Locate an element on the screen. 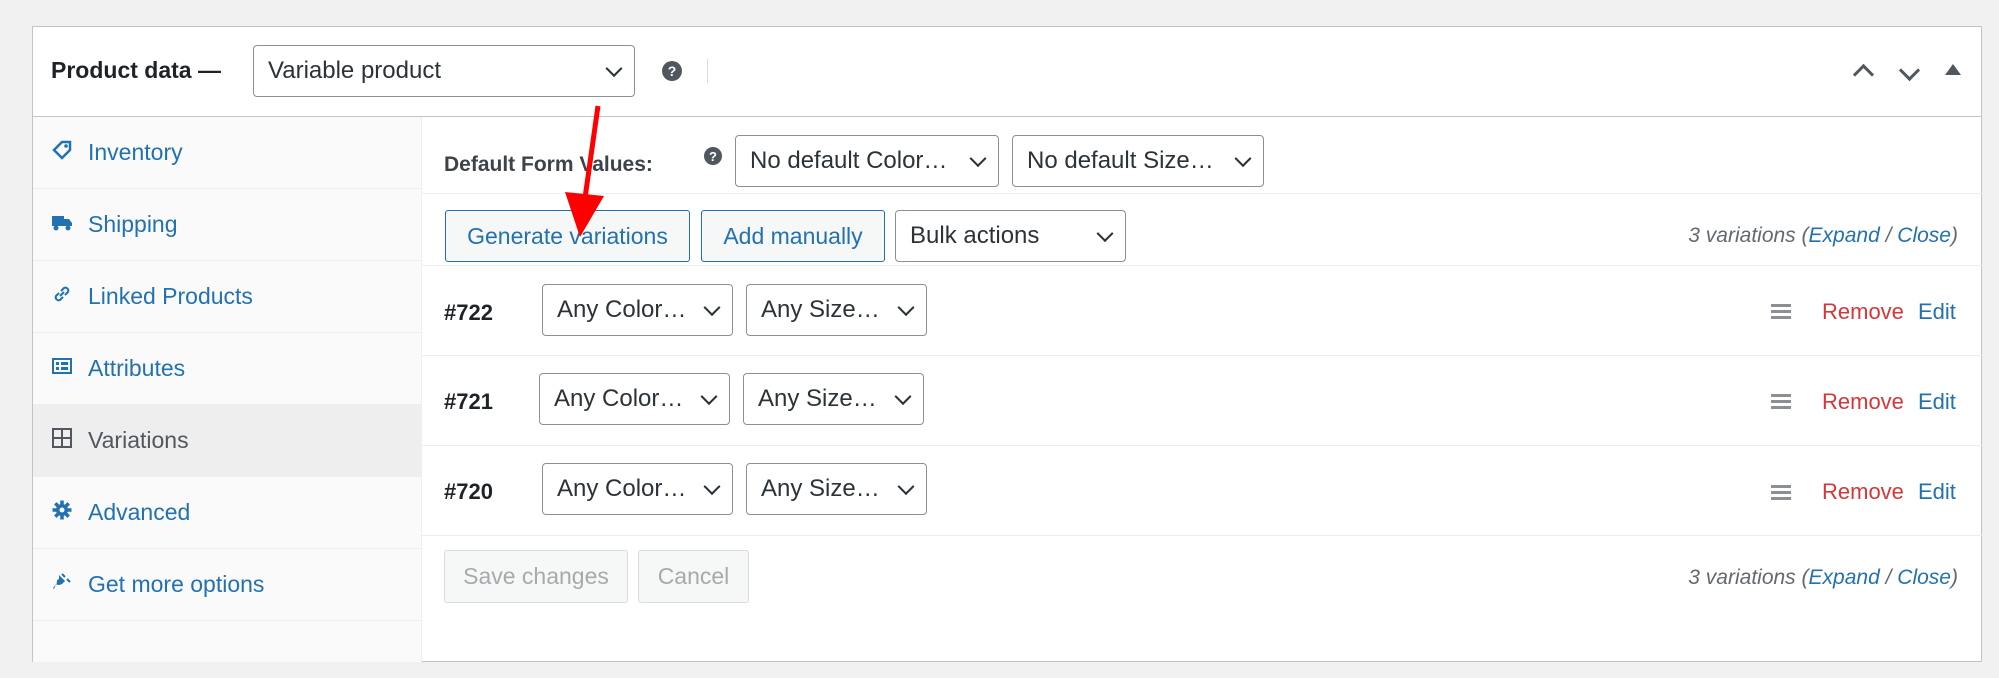 The image size is (1999, 678). tab-get-more-options: Get more options is located at coordinates (227, 585).